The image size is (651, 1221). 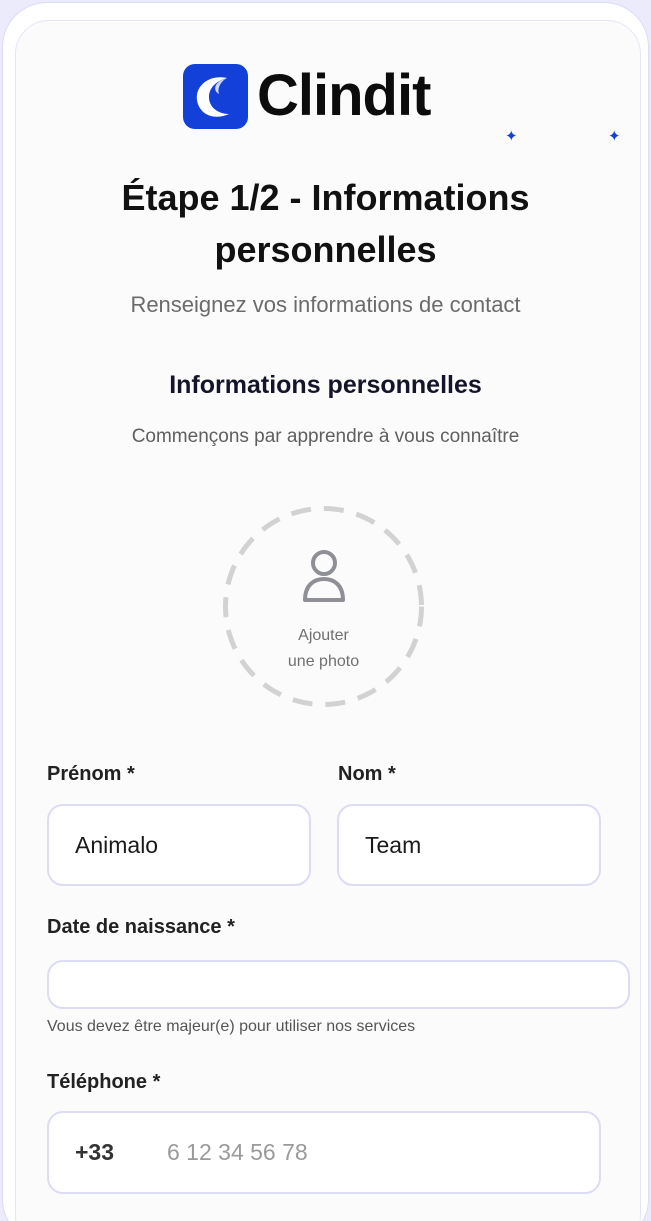 I want to click on clindit-logo-icon, so click(x=215, y=96).